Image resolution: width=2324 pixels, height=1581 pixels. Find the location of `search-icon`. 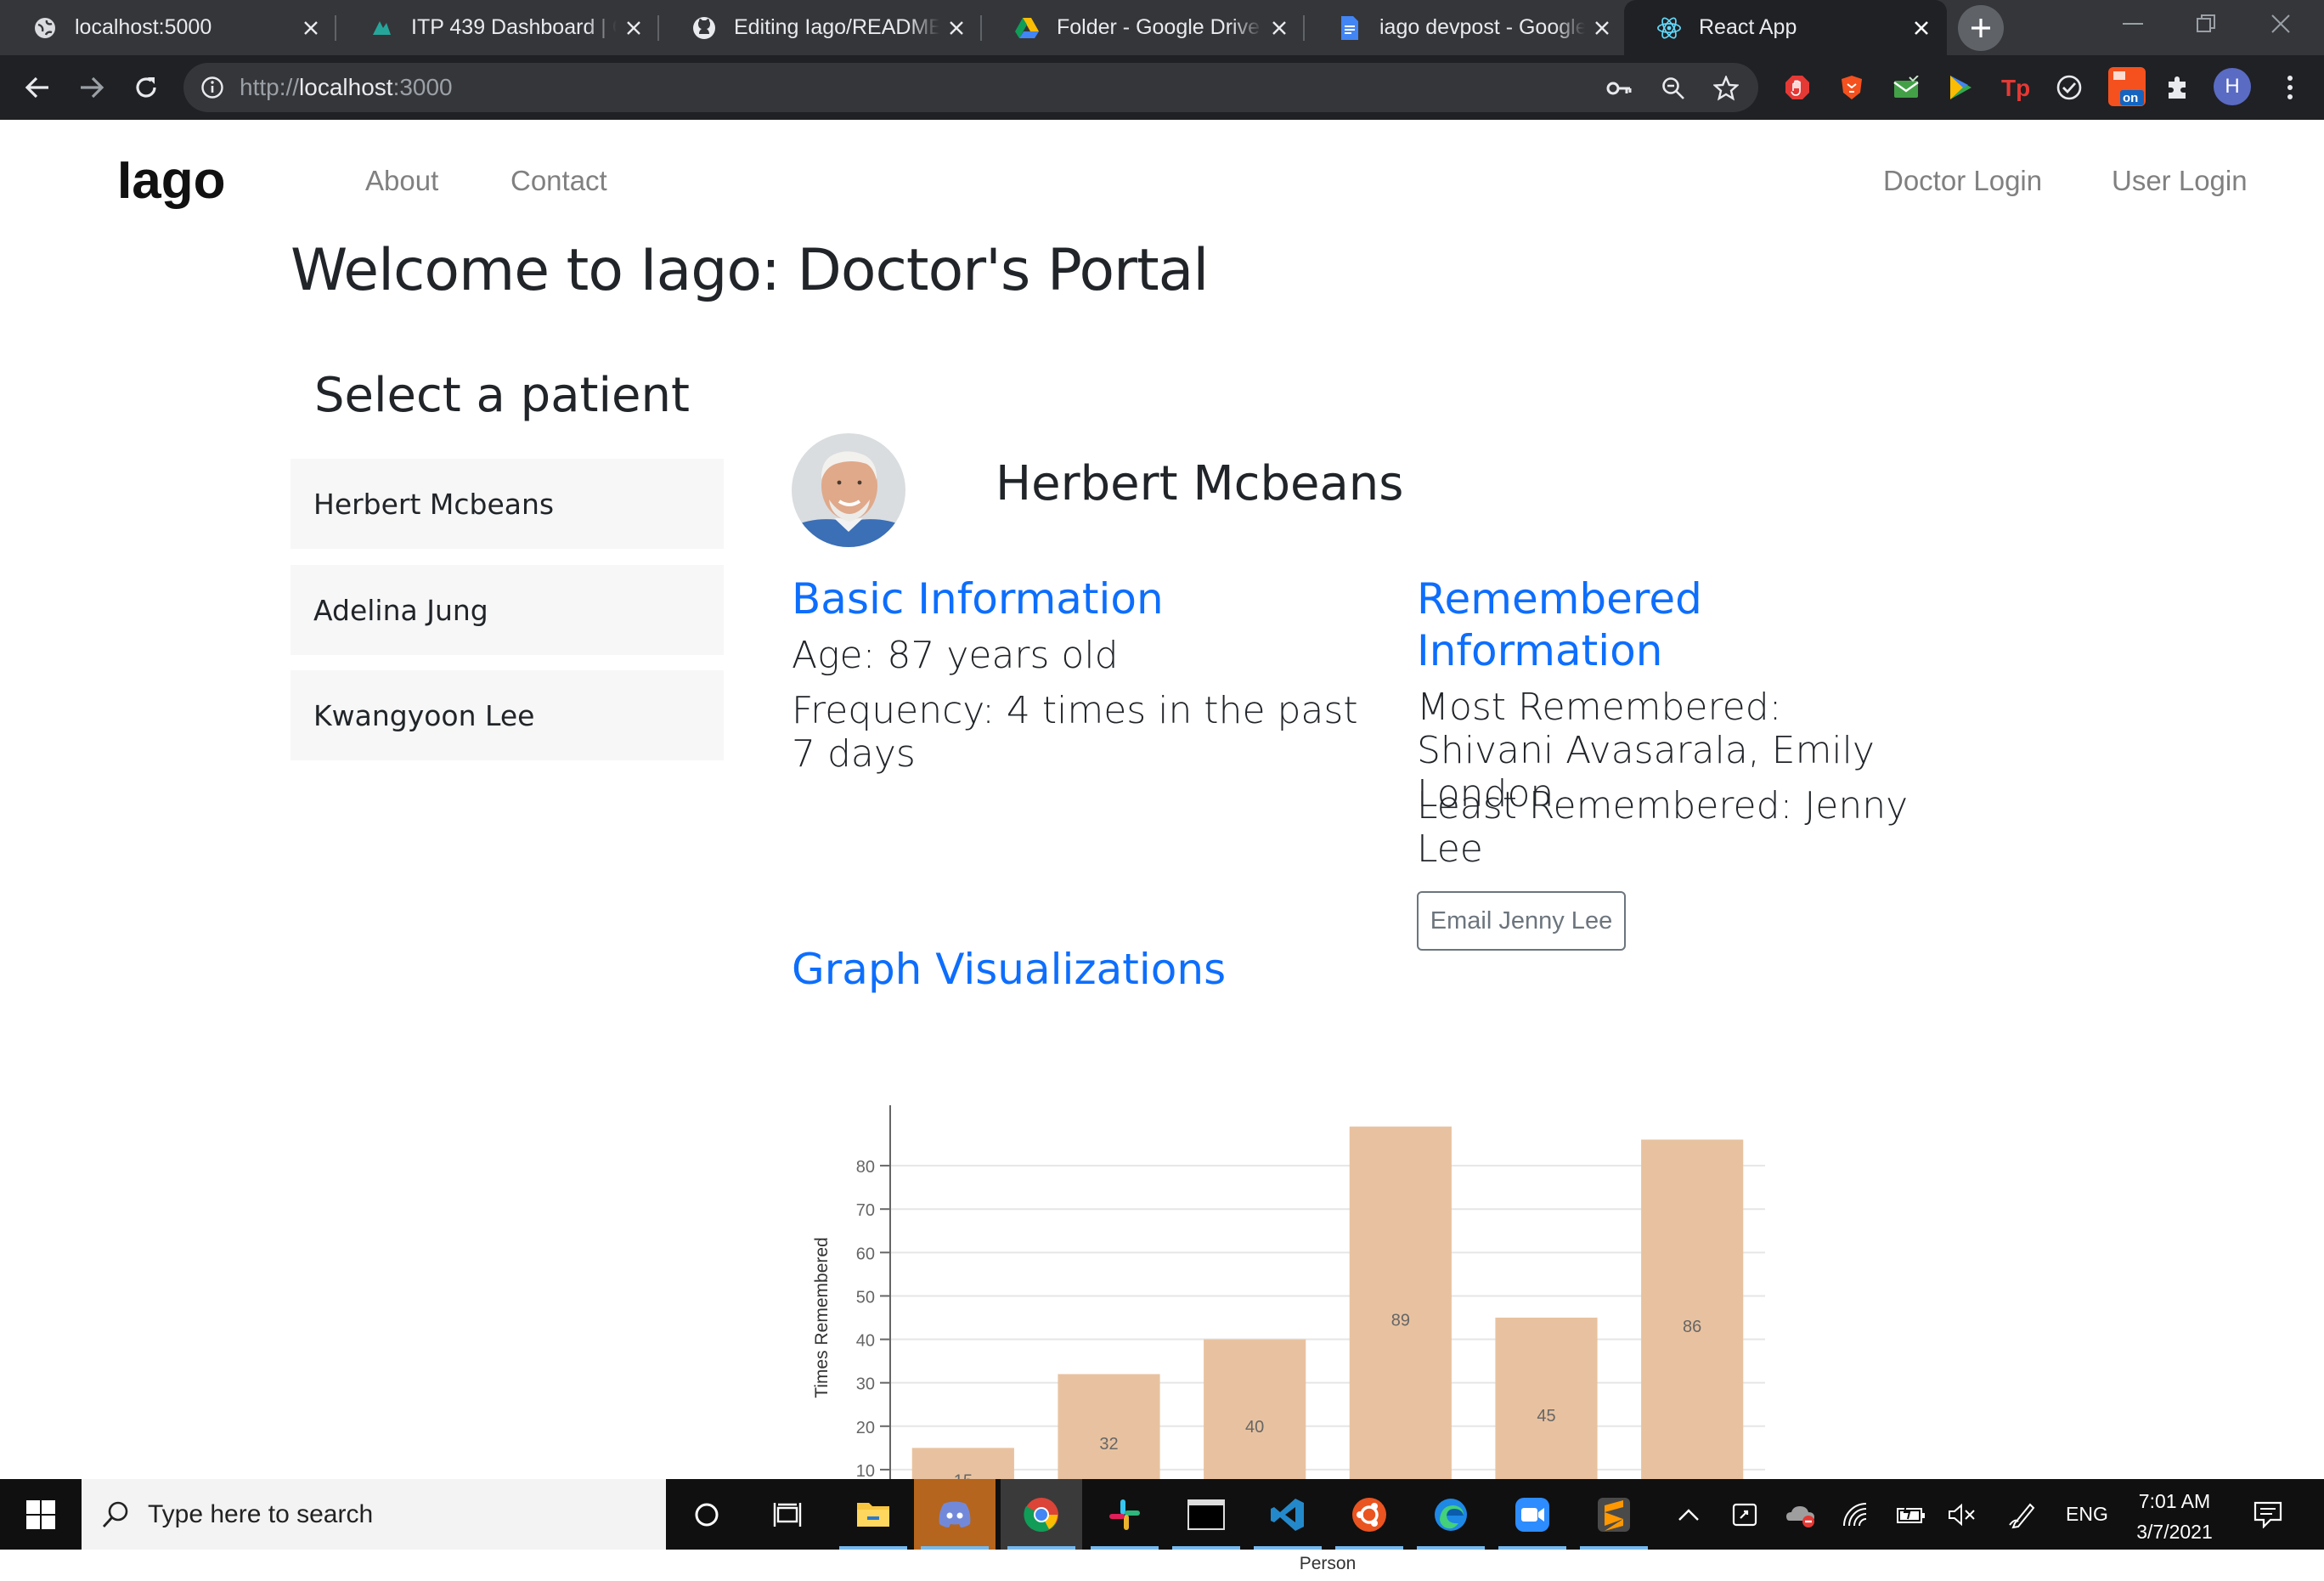

search-icon is located at coordinates (116, 1514).